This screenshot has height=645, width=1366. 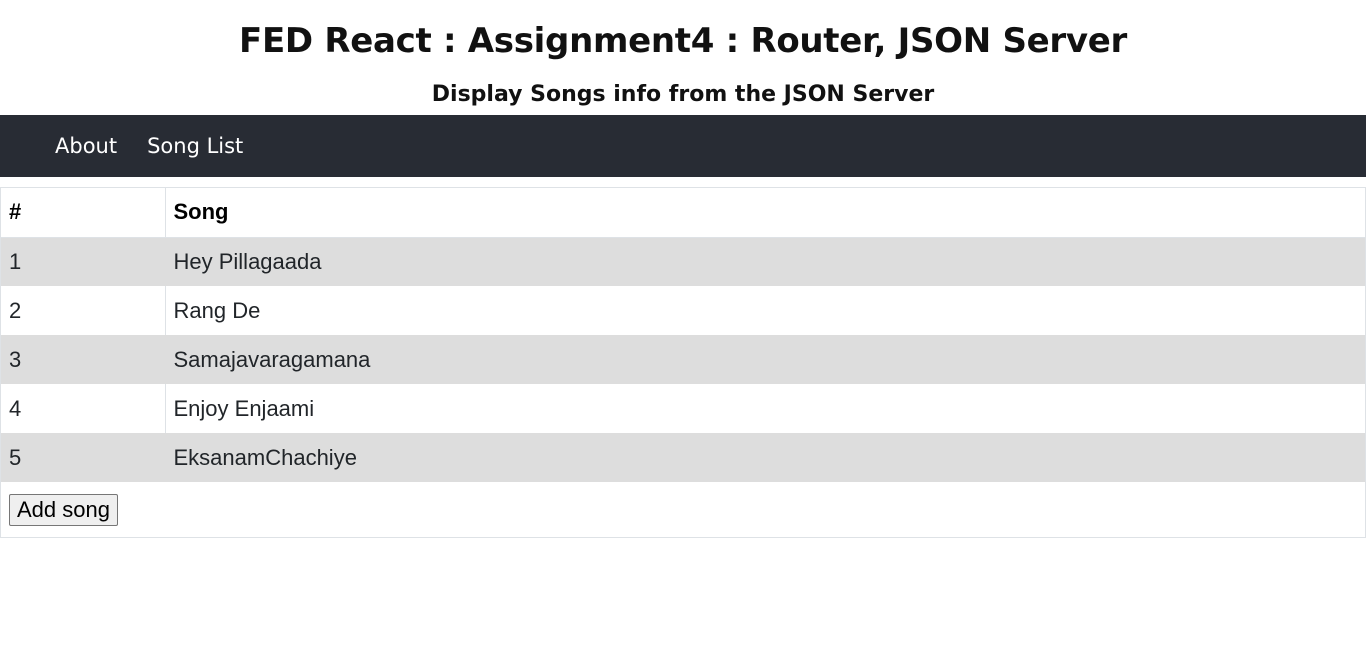 I want to click on table-row: 4 Enjoy Enjaami, so click(x=683, y=408).